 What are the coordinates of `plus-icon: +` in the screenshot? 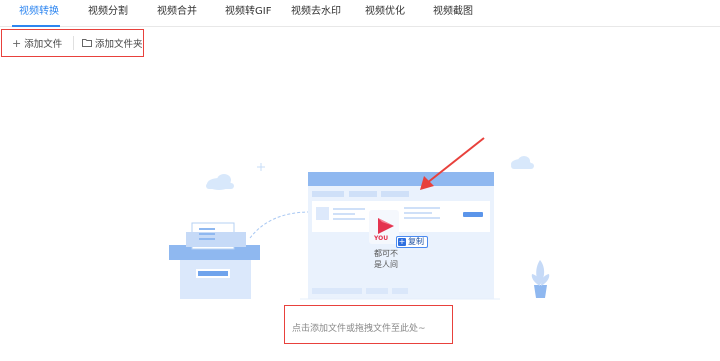 It's located at (402, 241).